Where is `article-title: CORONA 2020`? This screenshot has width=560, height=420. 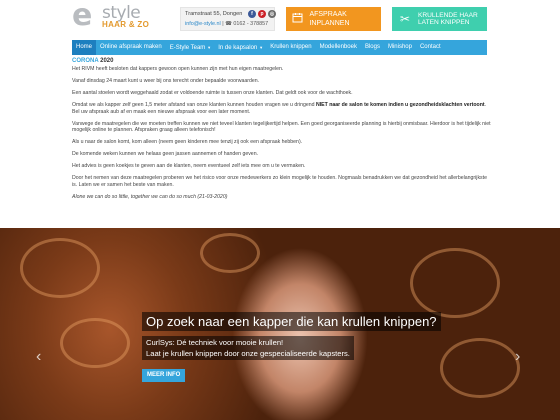 article-title: CORONA 2020 is located at coordinates (282, 61).